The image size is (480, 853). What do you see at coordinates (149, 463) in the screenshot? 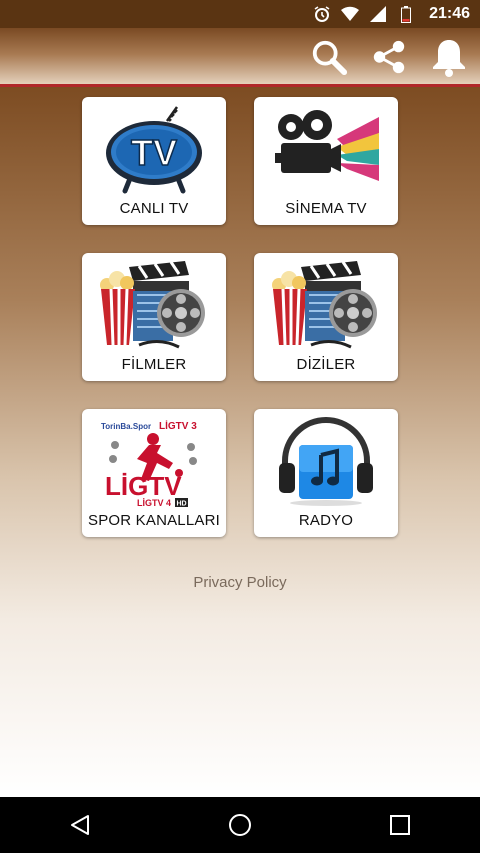
I see `lig-tv-logo: TorinBa.Spor LİGTV 3 LİGTV LİGTV 4 HD` at bounding box center [149, 463].